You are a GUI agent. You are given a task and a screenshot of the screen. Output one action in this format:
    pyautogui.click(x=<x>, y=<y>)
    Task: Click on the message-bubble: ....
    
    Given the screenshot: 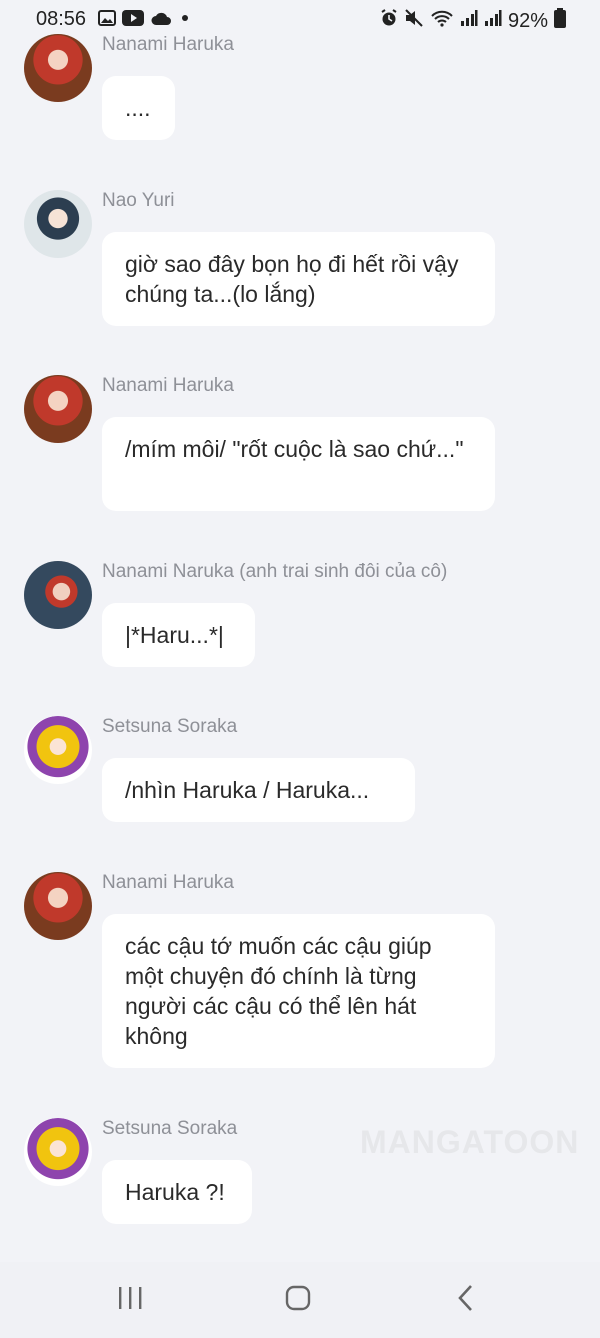 What is the action you would take?
    pyautogui.click(x=138, y=108)
    